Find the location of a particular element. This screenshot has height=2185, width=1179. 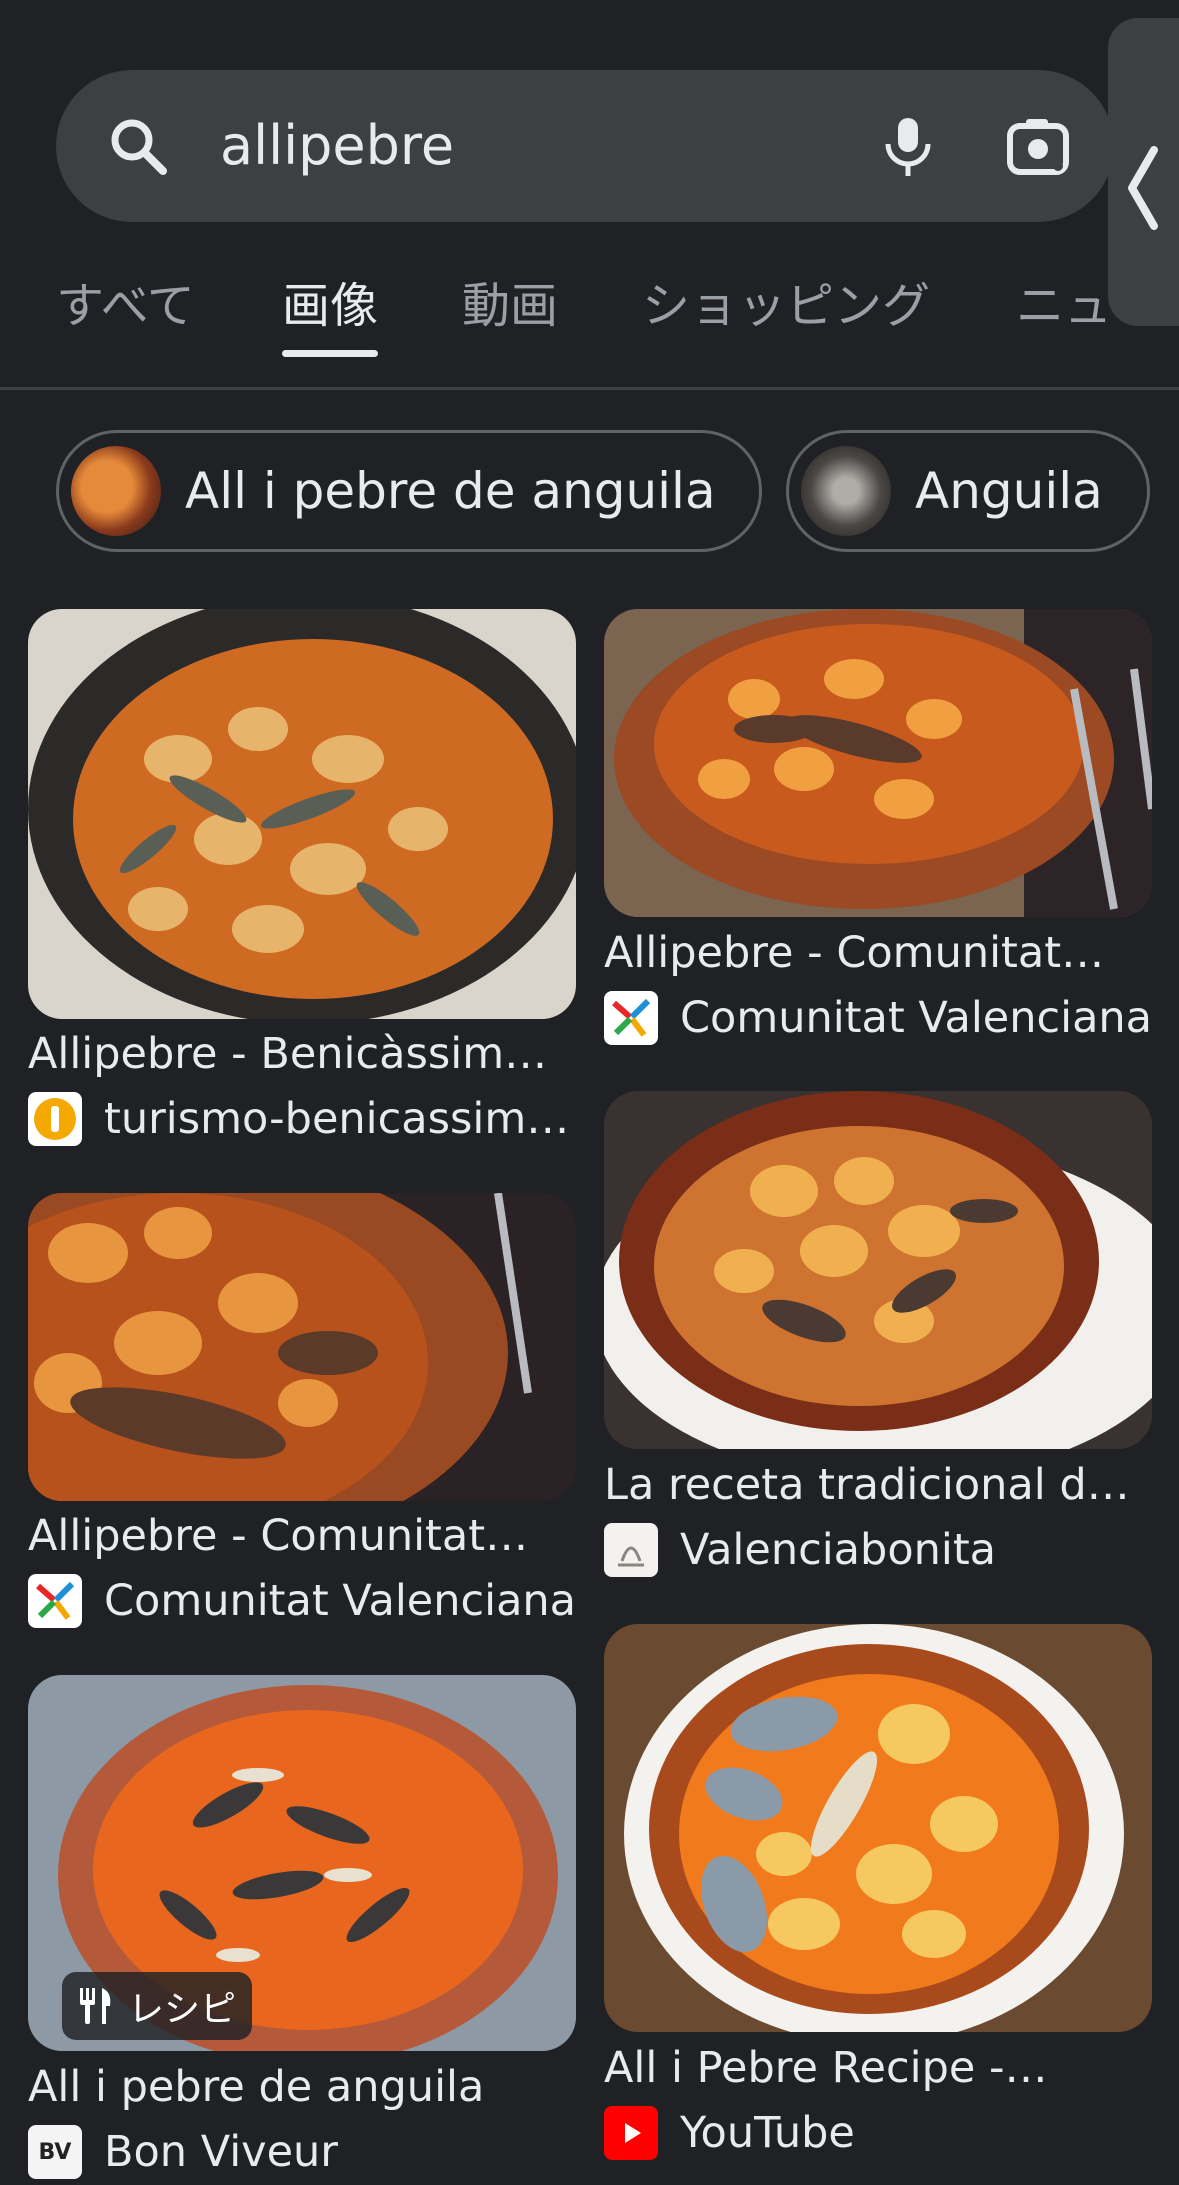

chip-label: All i pebre de anguila is located at coordinates (450, 491).